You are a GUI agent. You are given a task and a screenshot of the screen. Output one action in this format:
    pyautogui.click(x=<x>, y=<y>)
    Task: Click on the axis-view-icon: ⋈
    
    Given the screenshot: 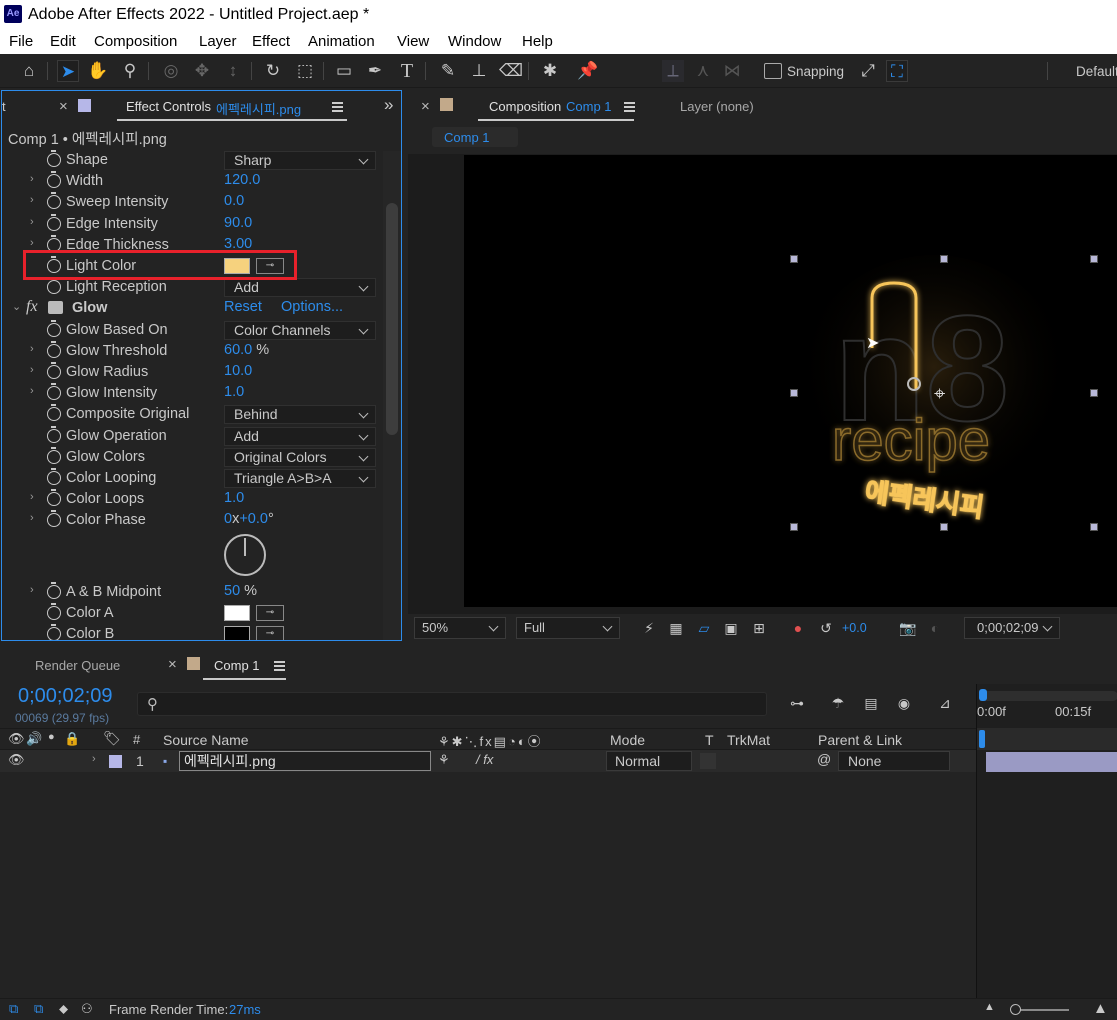 What is the action you would take?
    pyautogui.click(x=732, y=71)
    